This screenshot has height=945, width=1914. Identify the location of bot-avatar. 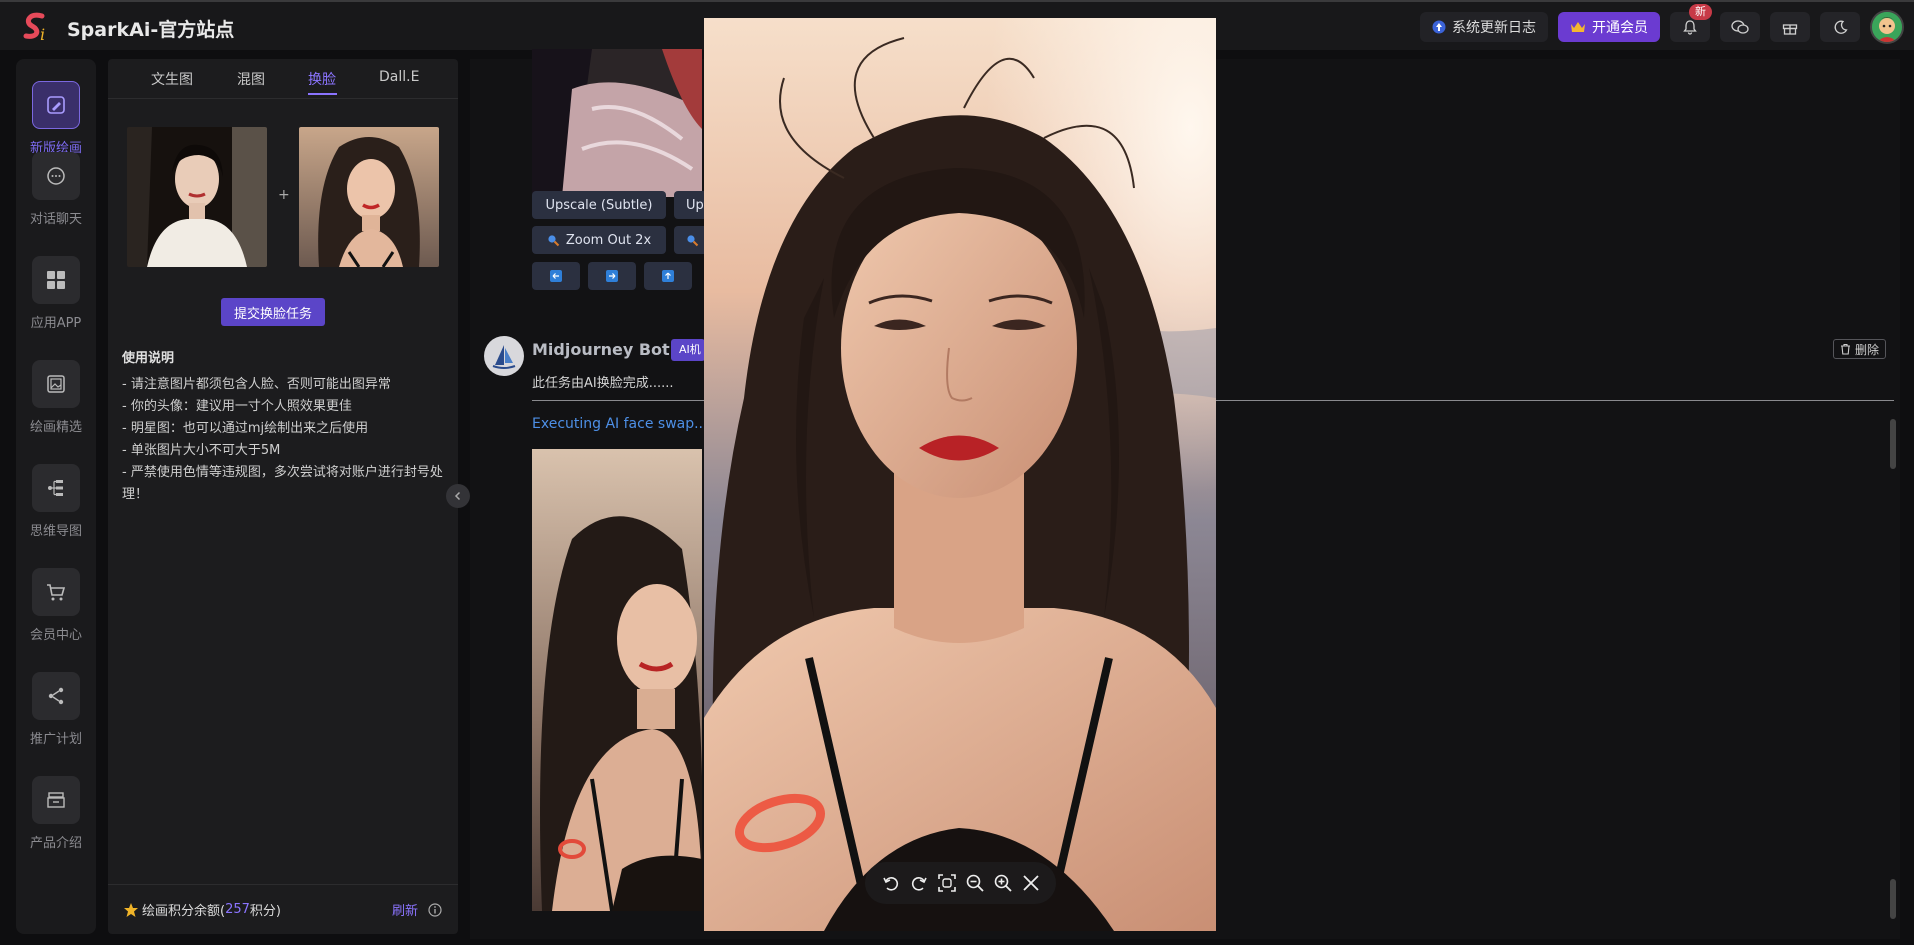
(504, 356).